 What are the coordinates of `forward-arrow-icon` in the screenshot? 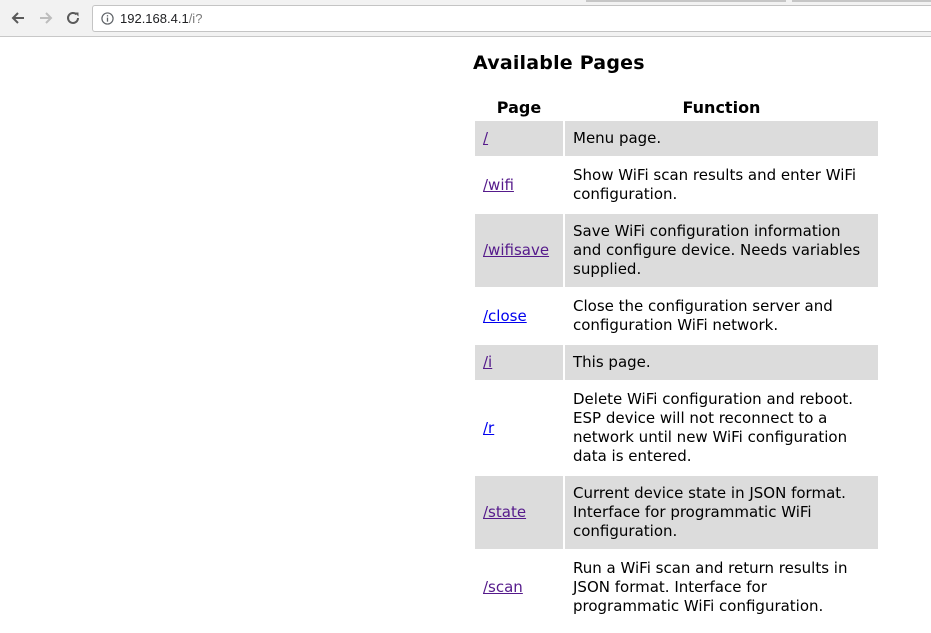 It's located at (46, 18).